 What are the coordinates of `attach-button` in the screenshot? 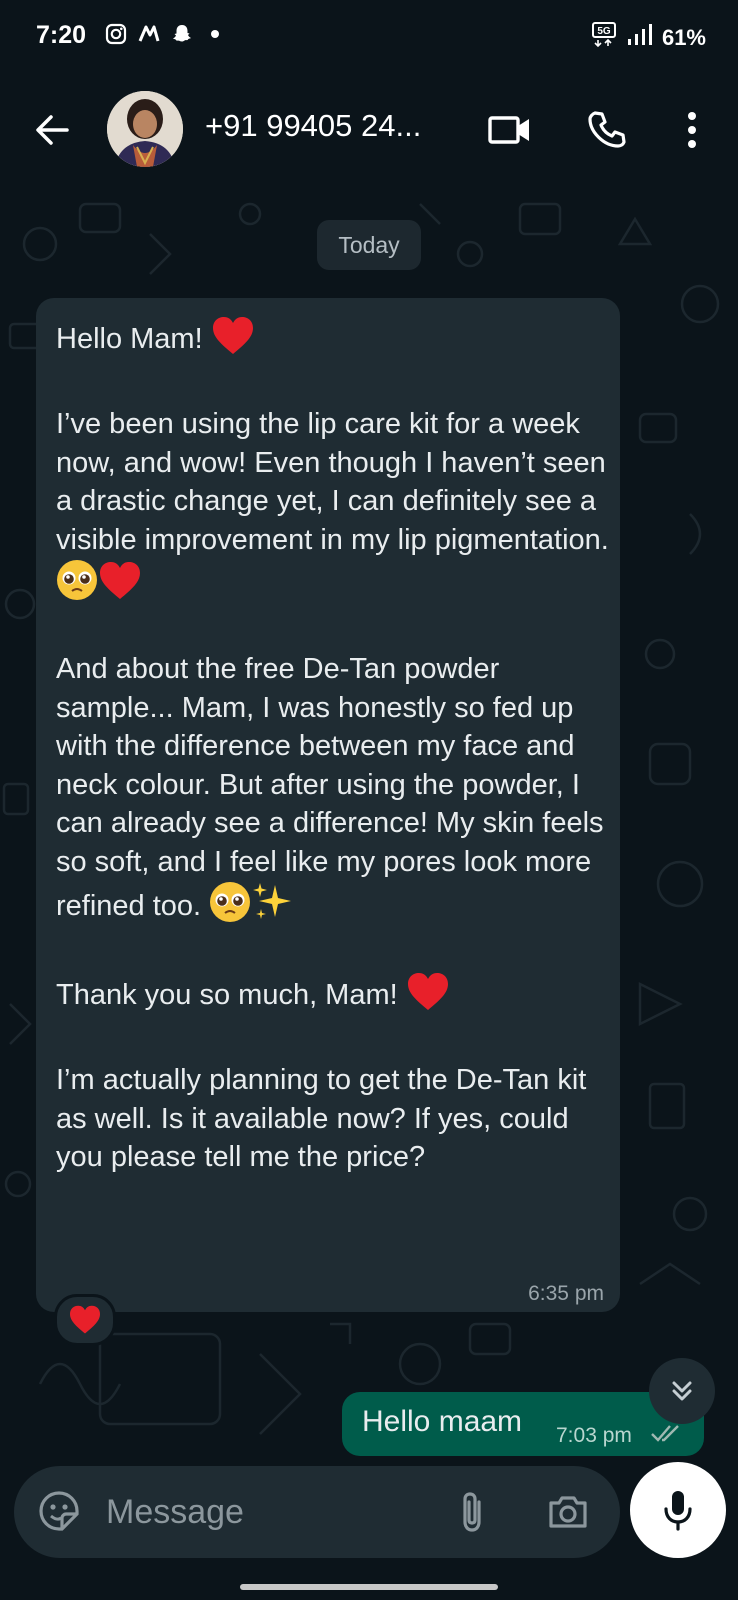 It's located at (472, 1512).